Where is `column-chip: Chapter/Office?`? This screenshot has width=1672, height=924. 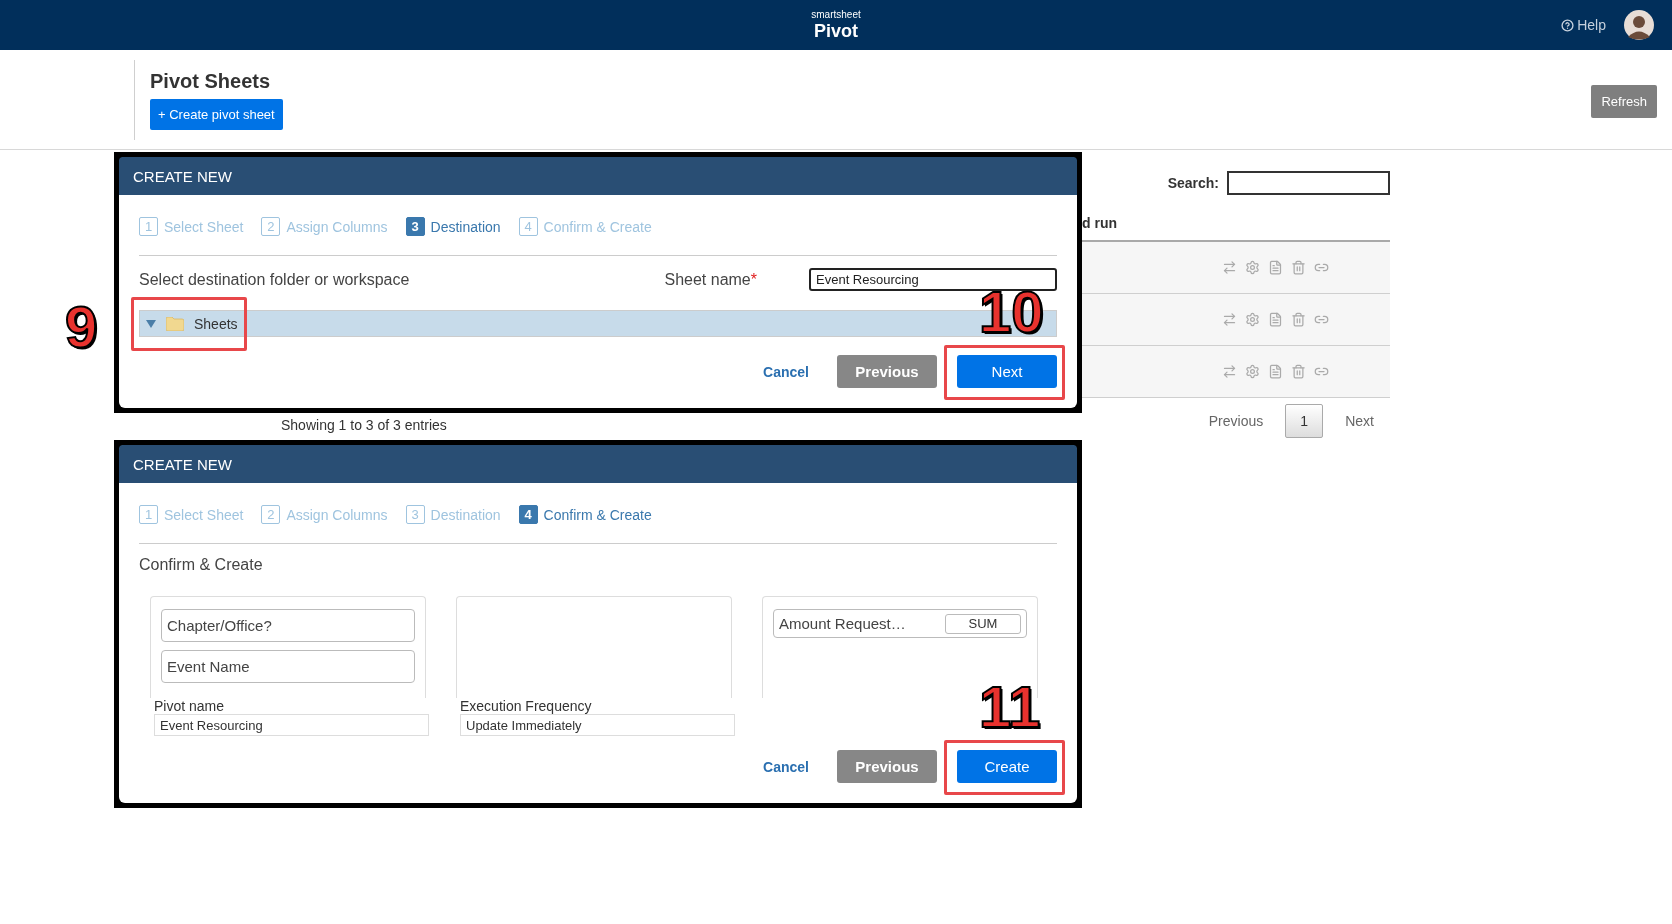 column-chip: Chapter/Office? is located at coordinates (288, 625).